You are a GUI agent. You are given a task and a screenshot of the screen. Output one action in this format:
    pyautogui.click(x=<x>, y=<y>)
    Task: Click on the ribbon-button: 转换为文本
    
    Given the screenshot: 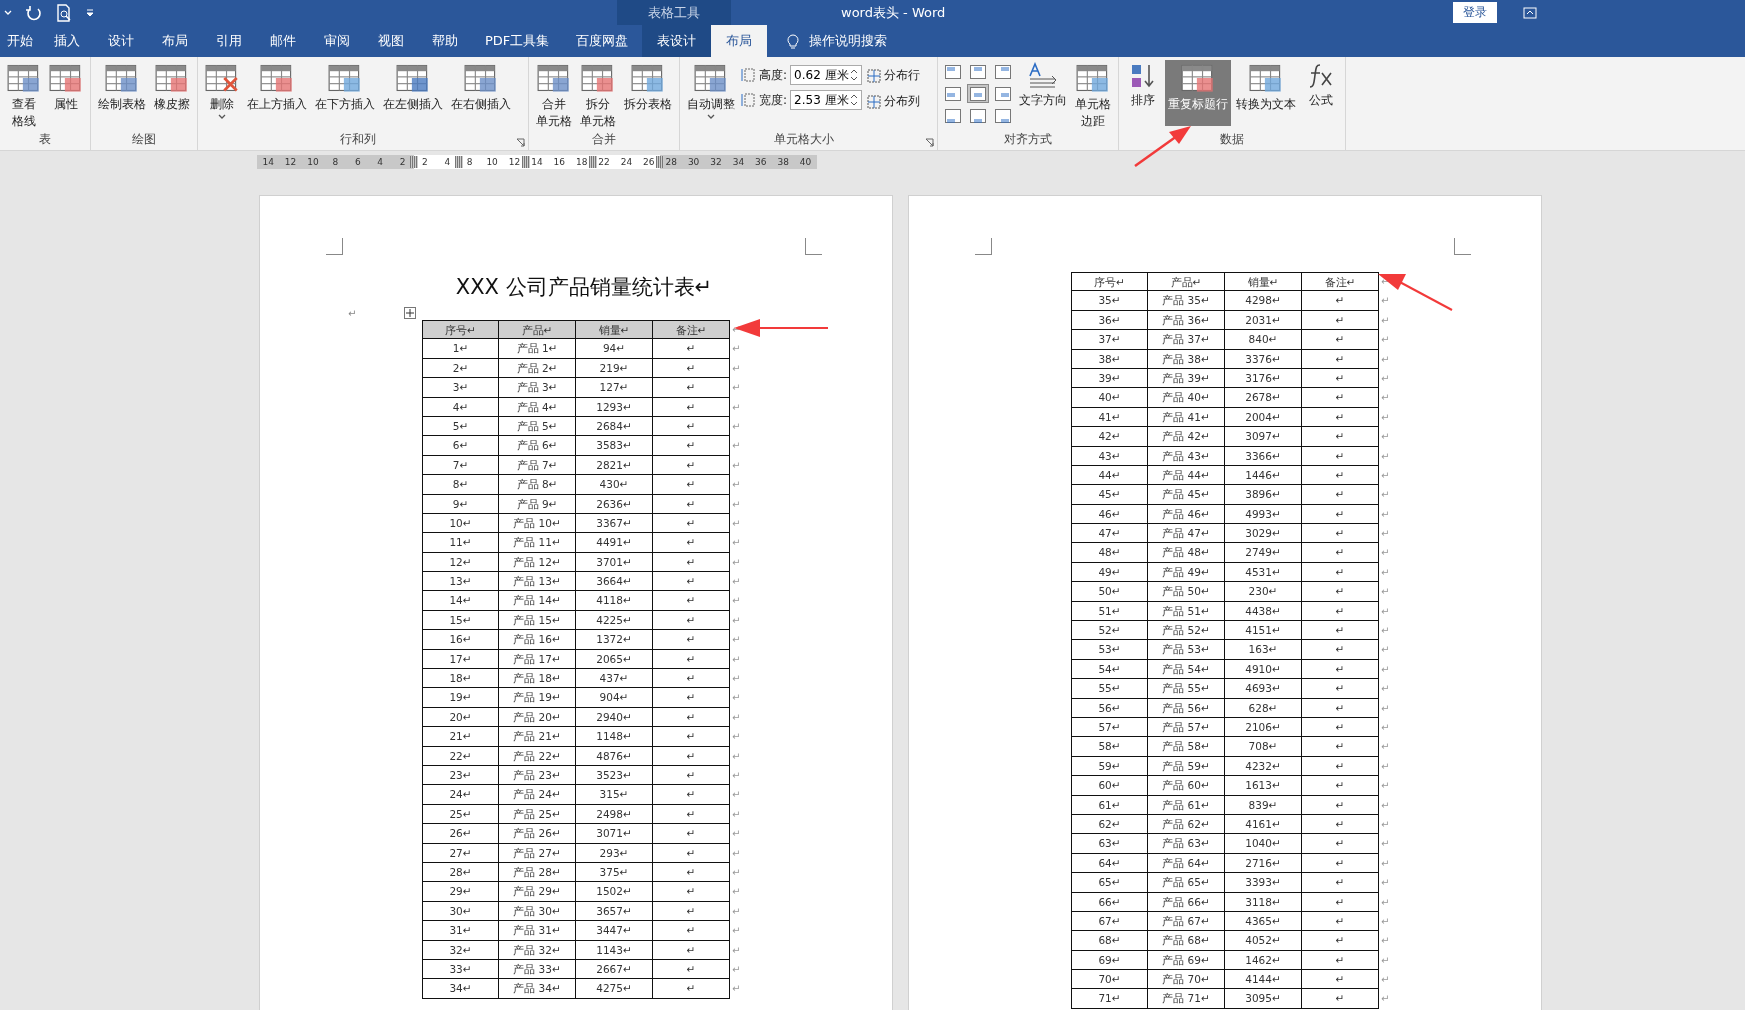 What is the action you would take?
    pyautogui.click(x=1266, y=87)
    